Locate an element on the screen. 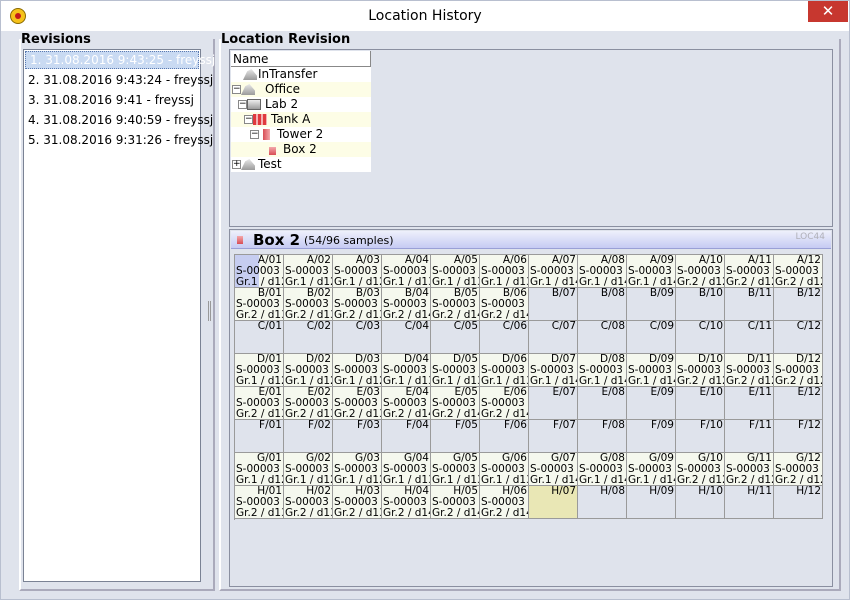  box-cell: C/03 is located at coordinates (357, 337).